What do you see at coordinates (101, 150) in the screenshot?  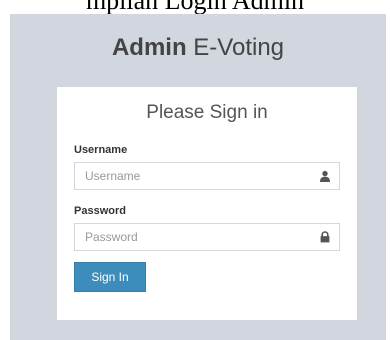 I see `username-label: Username` at bounding box center [101, 150].